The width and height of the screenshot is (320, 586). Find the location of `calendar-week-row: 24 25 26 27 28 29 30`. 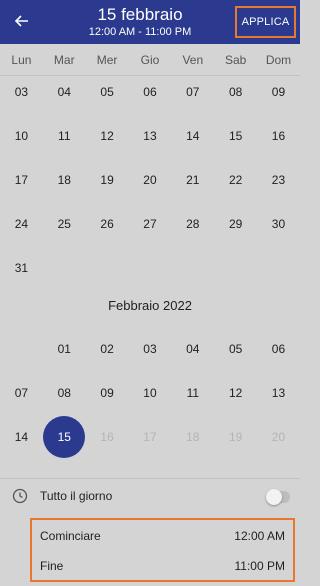

calendar-week-row: 24 25 26 27 28 29 30 is located at coordinates (150, 224).